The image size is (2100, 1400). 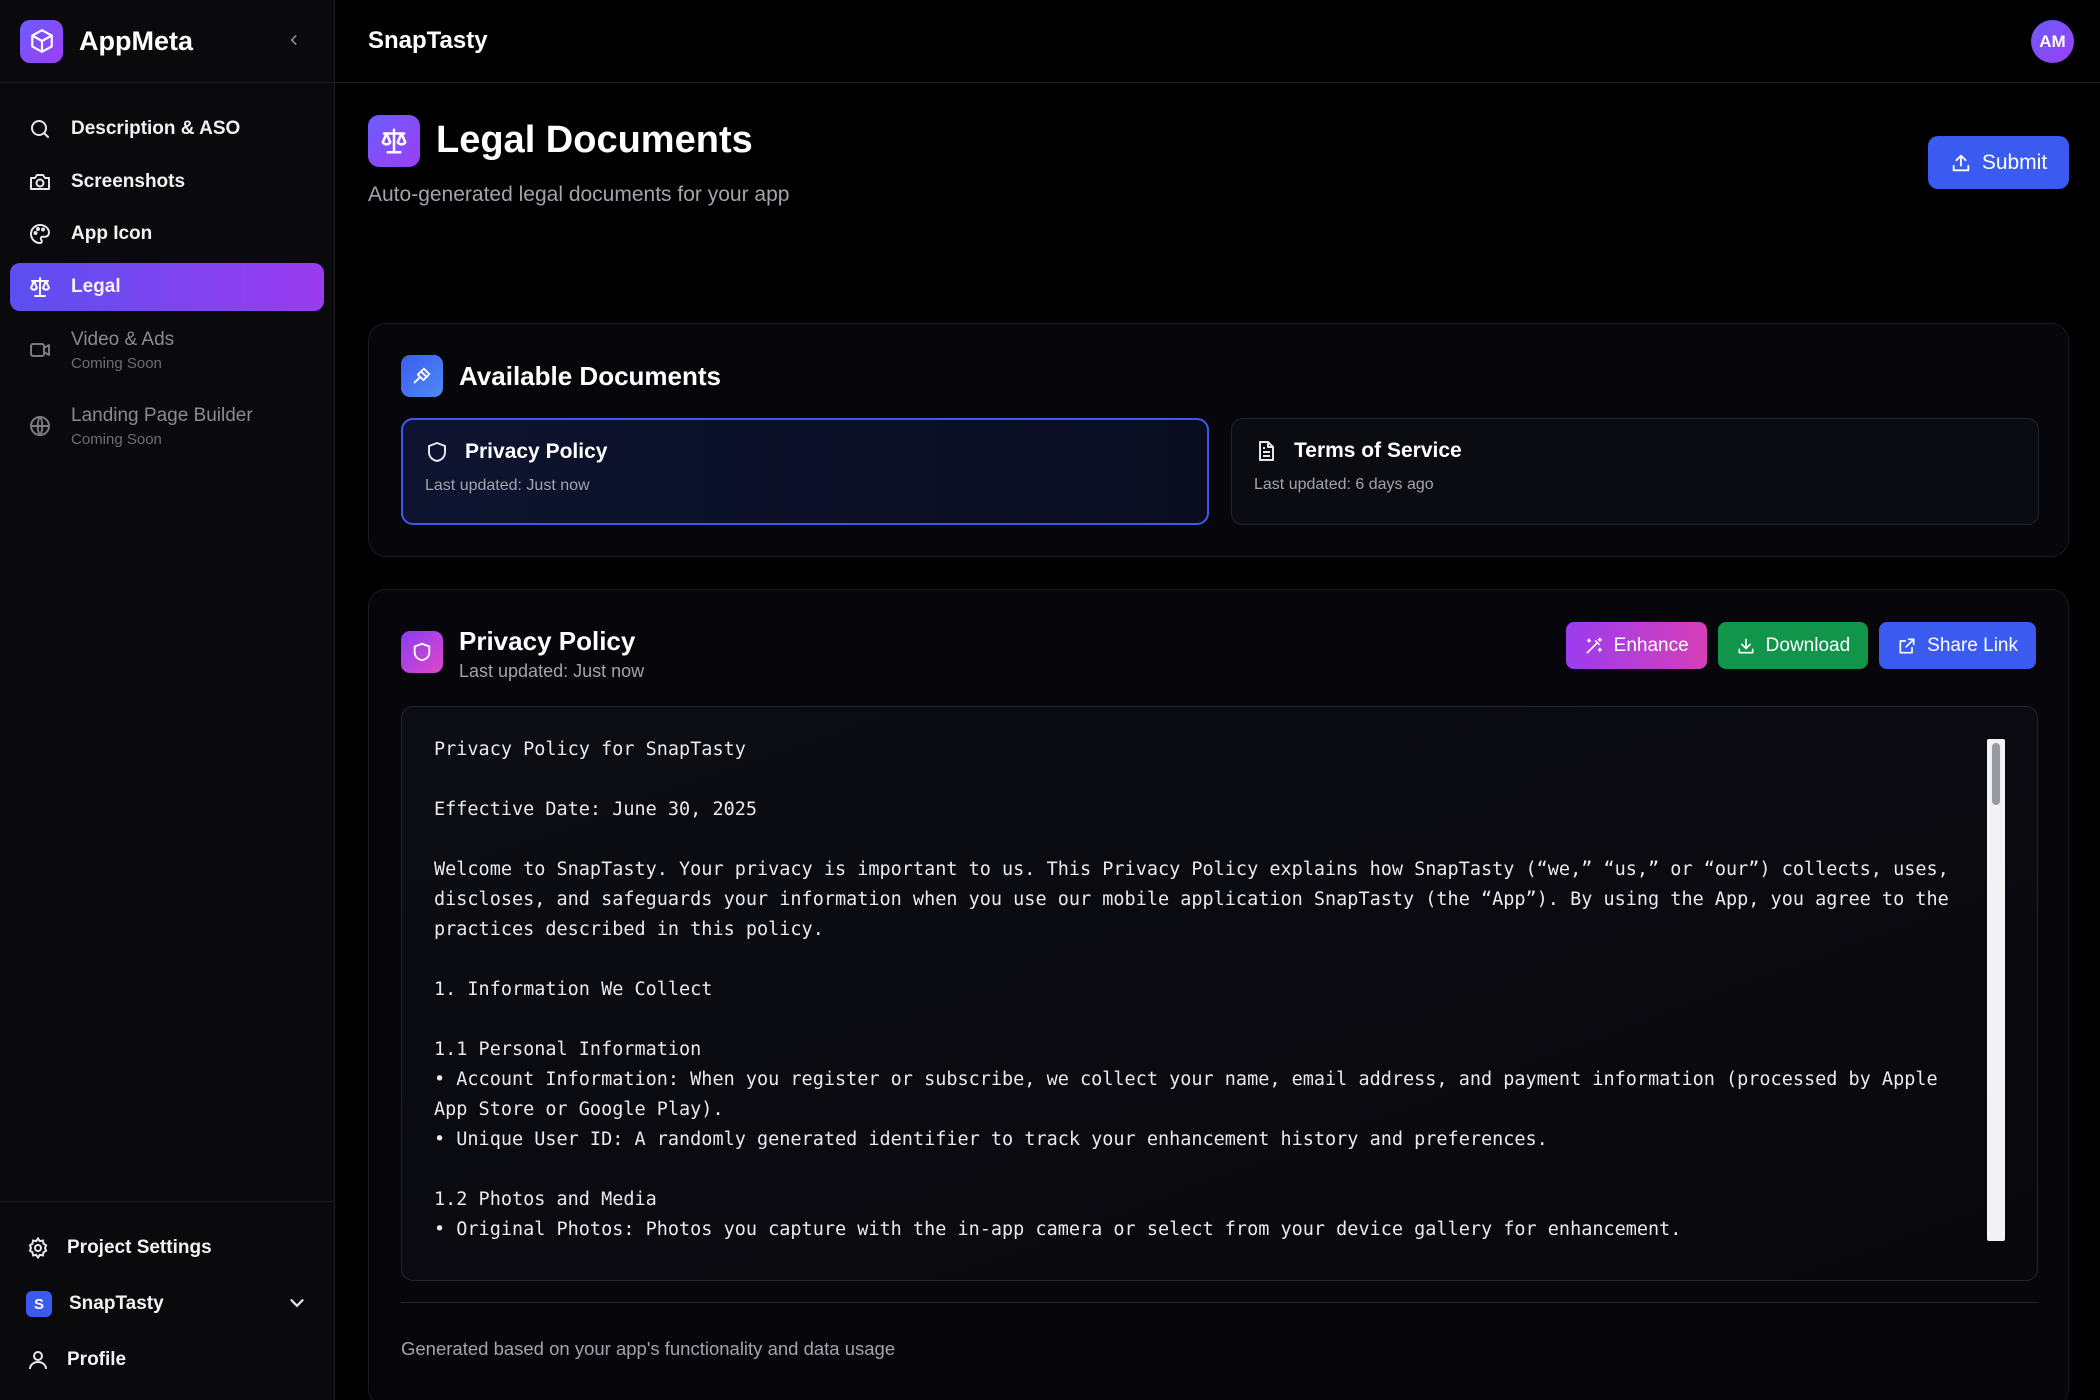 I want to click on share-link-button: Share Link, so click(x=1957, y=645).